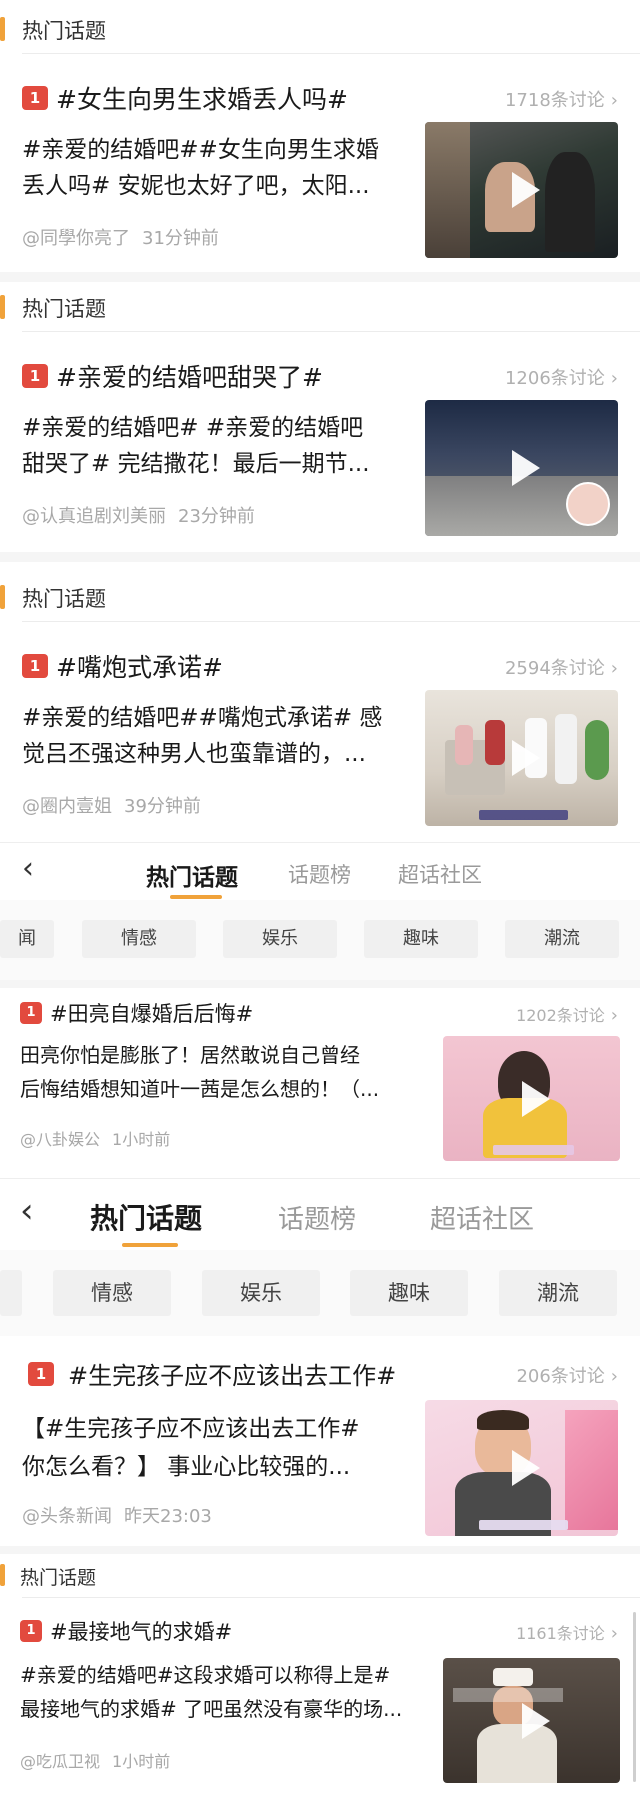 Image resolution: width=640 pixels, height=1800 pixels. What do you see at coordinates (561, 667) in the screenshot?
I see `discussion-count: 2594条讨论 ›` at bounding box center [561, 667].